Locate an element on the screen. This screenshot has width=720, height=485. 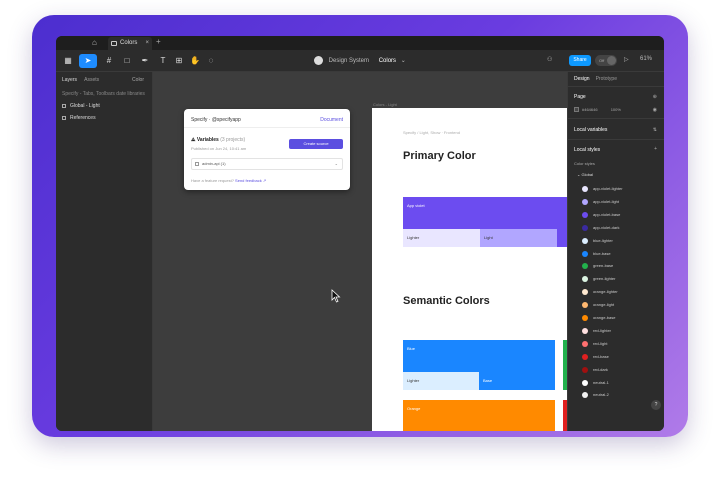
file-icon is located at coordinates (114, 43).